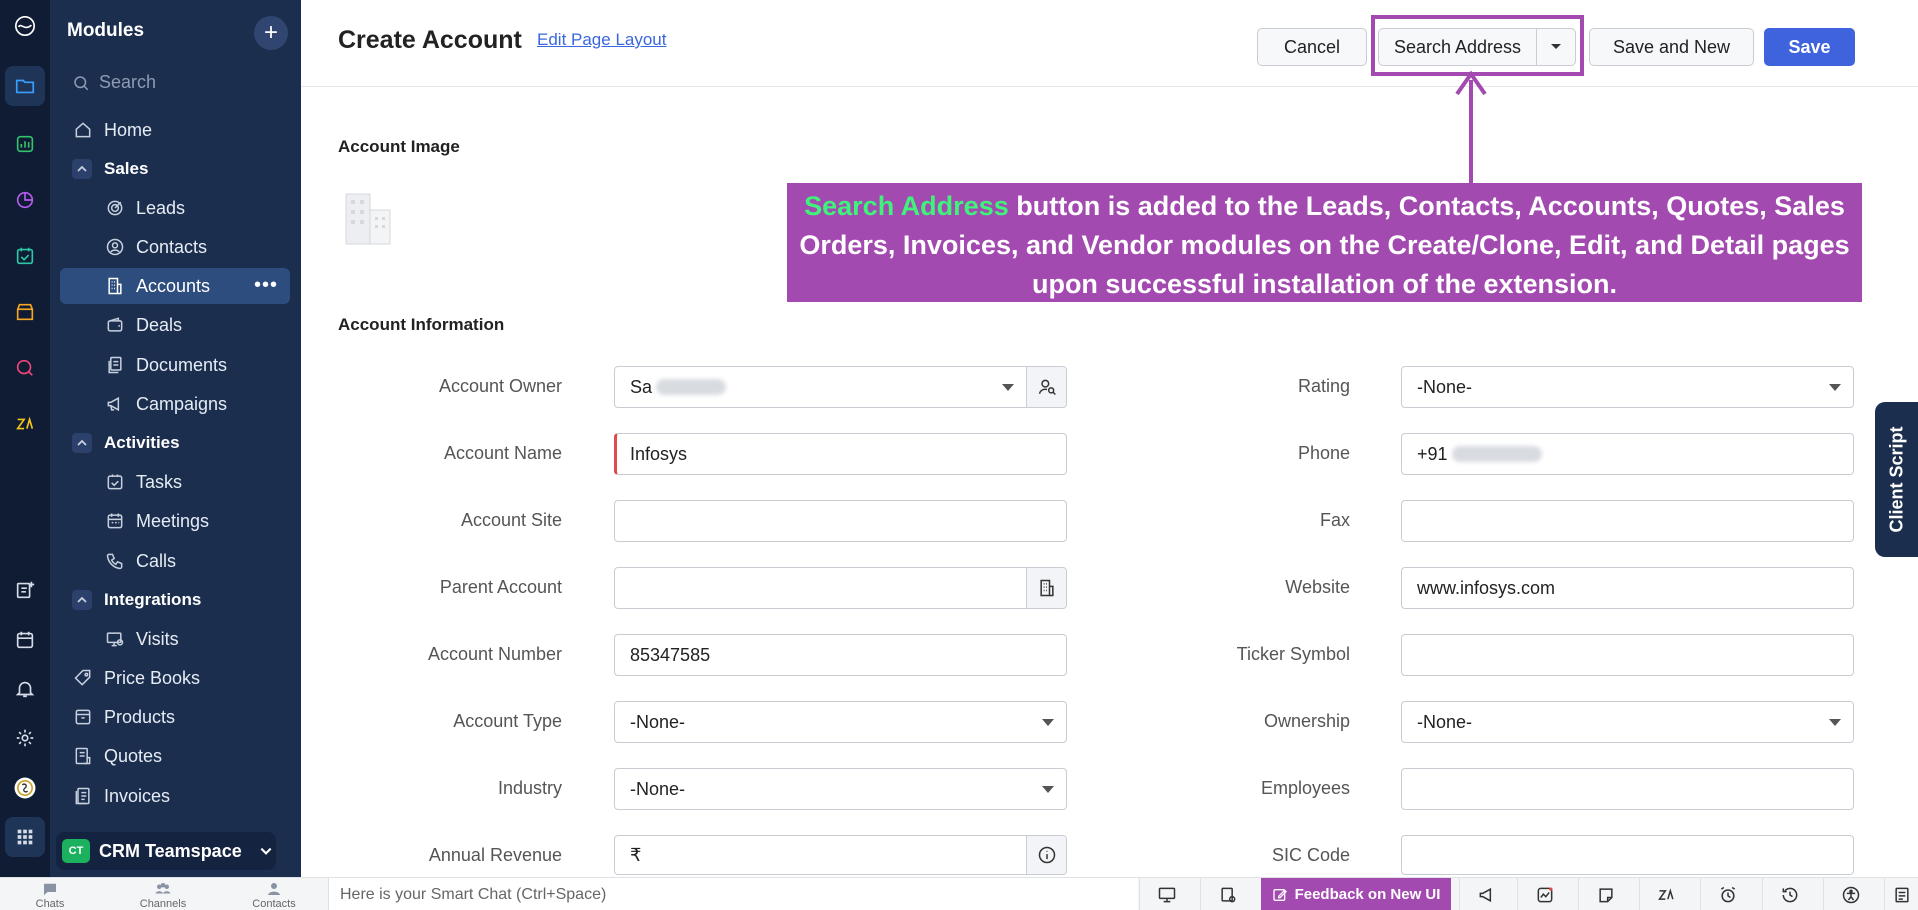 Image resolution: width=1918 pixels, height=910 pixels. What do you see at coordinates (840, 521) in the screenshot?
I see `account-site-field` at bounding box center [840, 521].